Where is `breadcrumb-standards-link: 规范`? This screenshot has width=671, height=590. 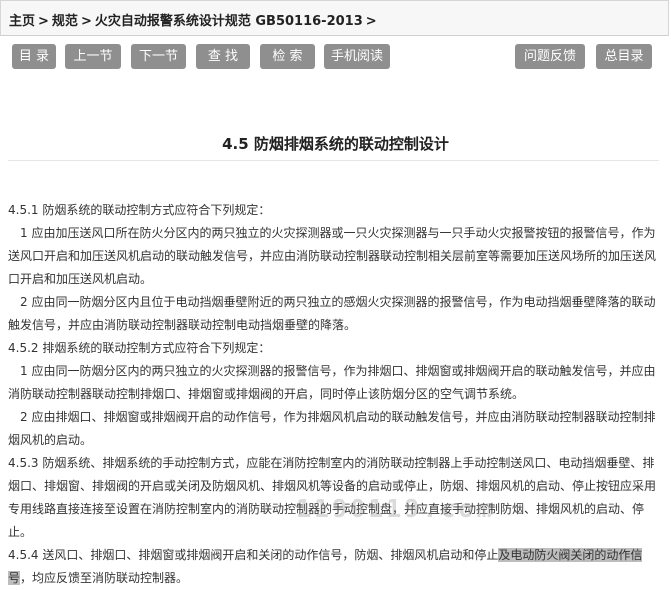
breadcrumb-standards-link: 规范 is located at coordinates (65, 21).